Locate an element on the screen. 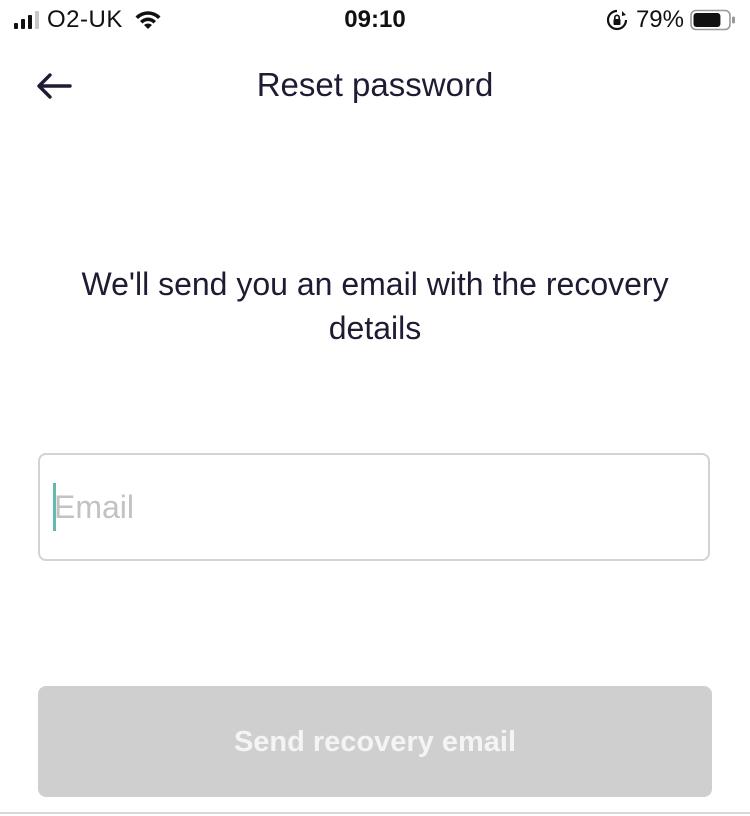  email-input is located at coordinates (374, 507).